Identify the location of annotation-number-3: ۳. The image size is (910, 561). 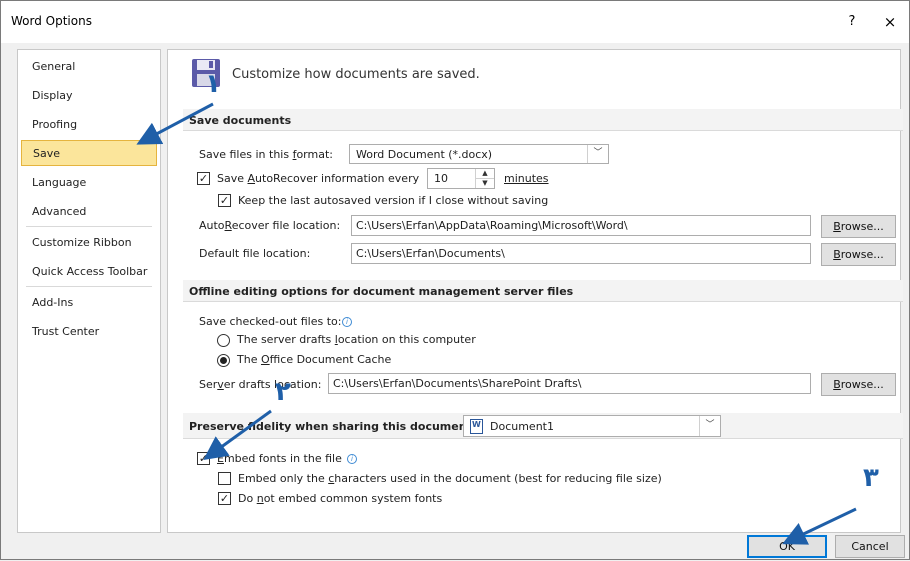
(871, 478).